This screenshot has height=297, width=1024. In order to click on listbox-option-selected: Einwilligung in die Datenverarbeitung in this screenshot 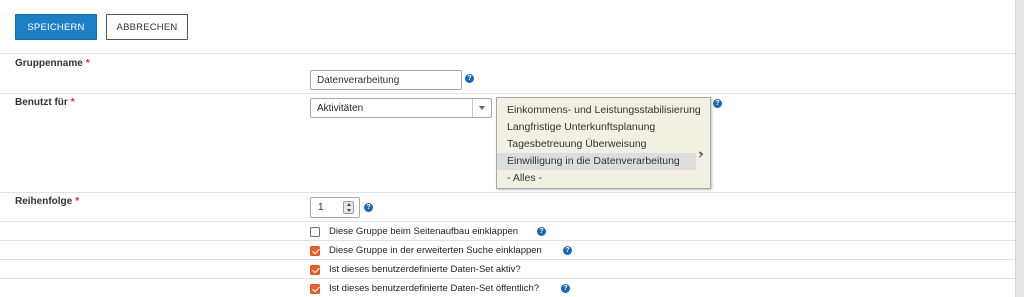, I will do `click(596, 161)`.